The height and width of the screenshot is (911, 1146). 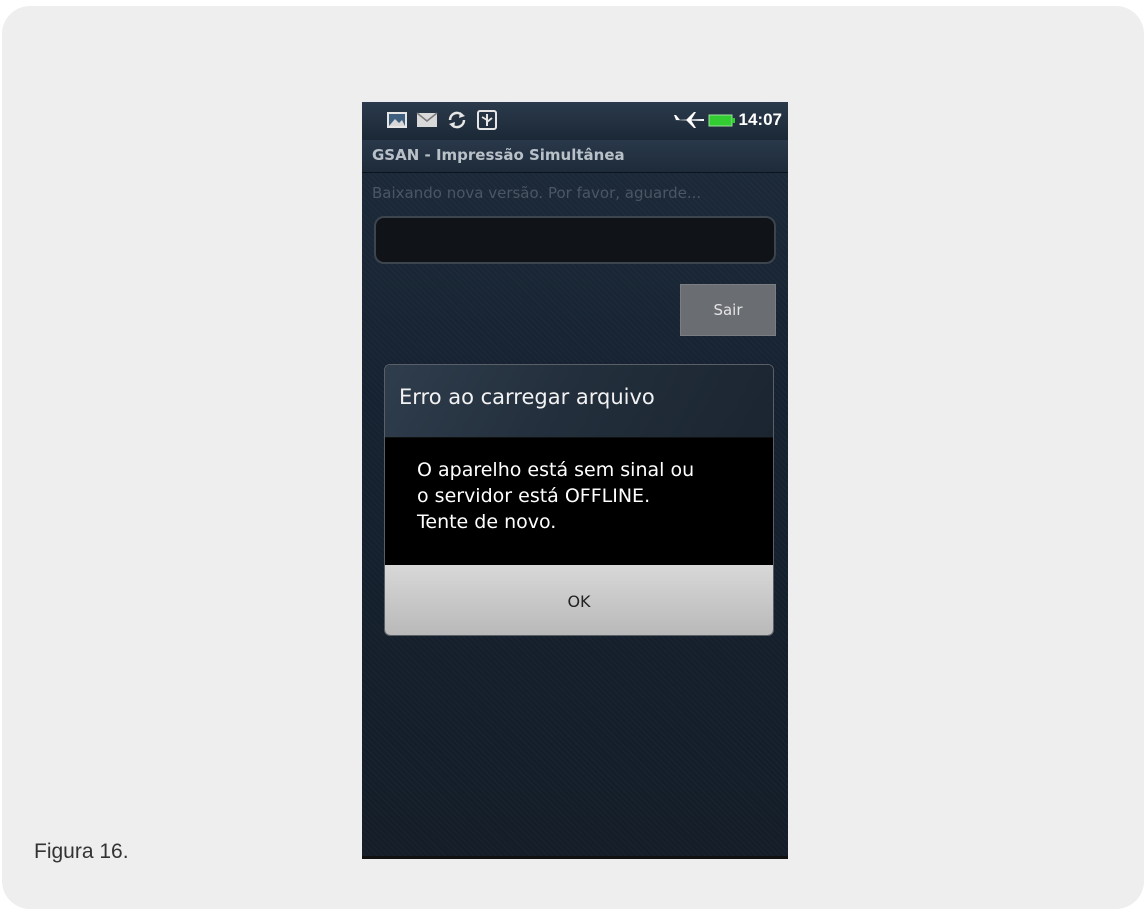 What do you see at coordinates (575, 857) in the screenshot?
I see `phone-bottom-edge` at bounding box center [575, 857].